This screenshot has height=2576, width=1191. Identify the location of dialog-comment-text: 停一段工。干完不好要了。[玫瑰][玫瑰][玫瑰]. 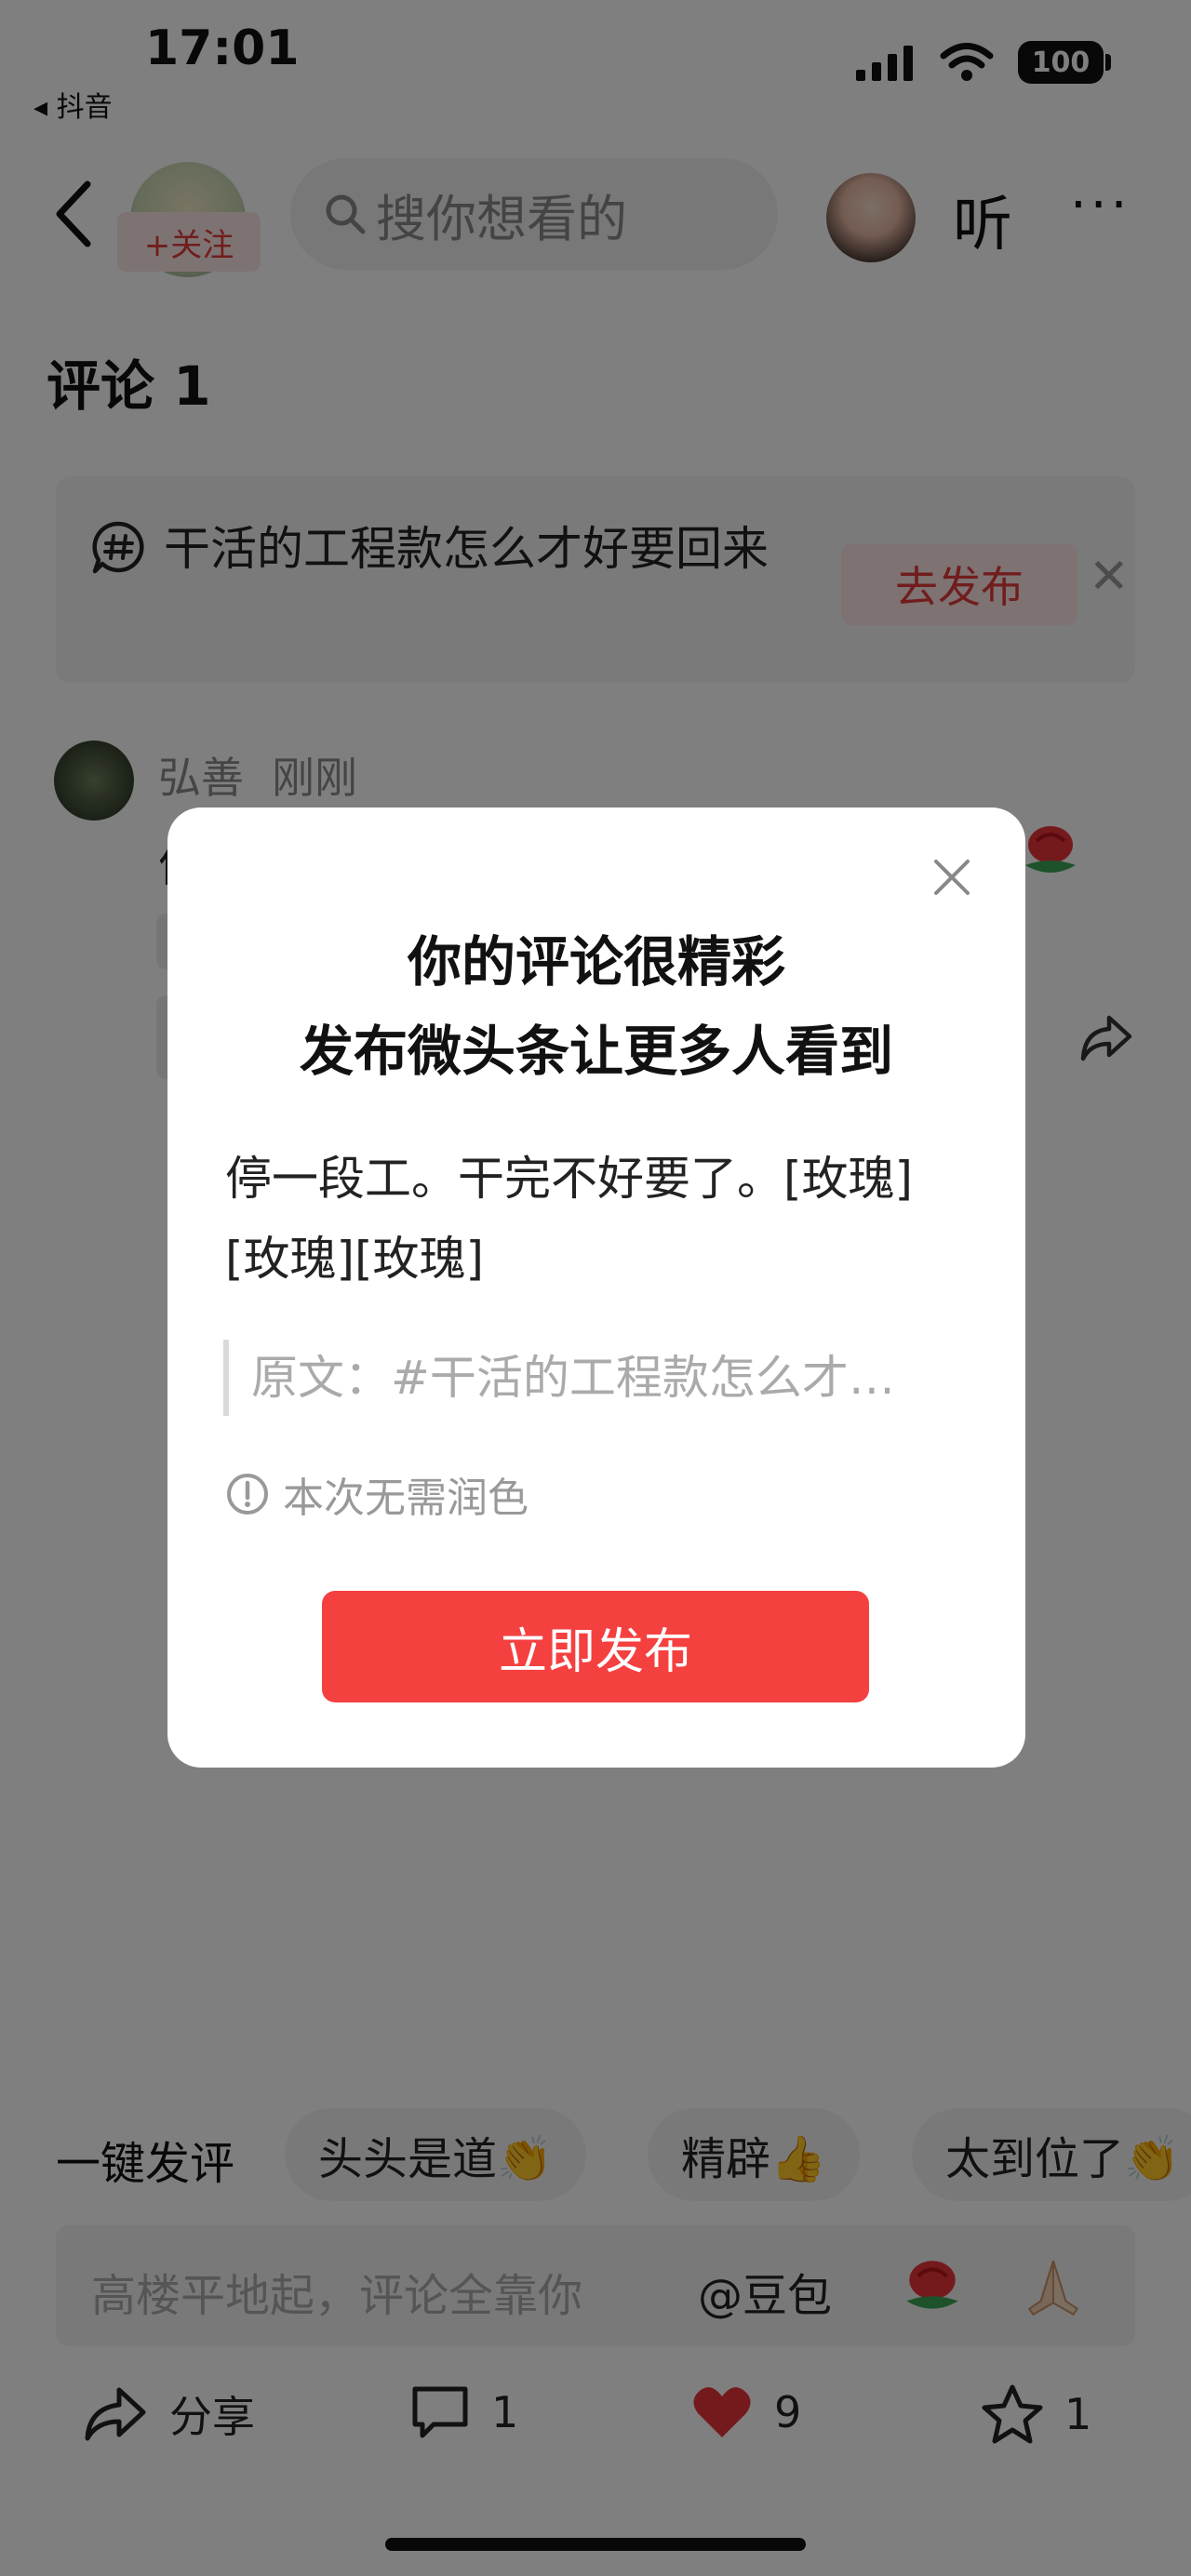
(569, 1219).